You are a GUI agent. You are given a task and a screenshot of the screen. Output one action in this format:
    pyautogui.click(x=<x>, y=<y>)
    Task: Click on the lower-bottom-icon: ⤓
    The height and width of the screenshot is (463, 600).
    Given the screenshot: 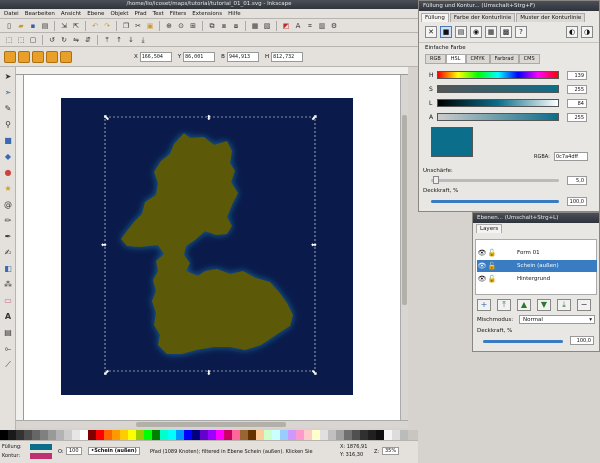 What is the action you would take?
    pyautogui.click(x=143, y=40)
    